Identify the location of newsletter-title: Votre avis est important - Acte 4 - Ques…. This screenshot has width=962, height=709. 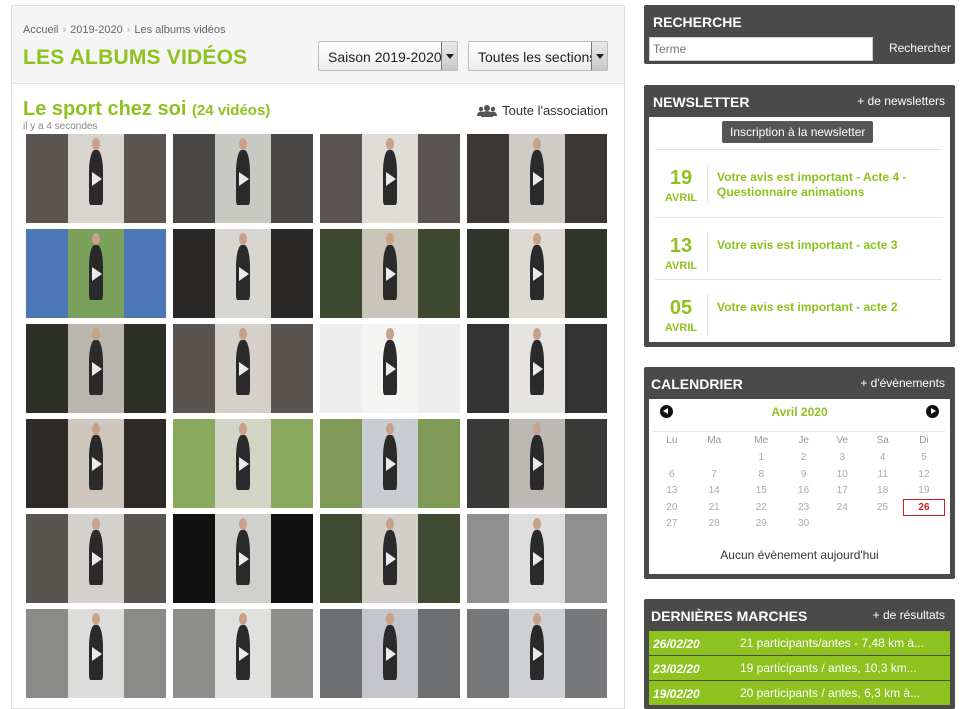
(827, 185).